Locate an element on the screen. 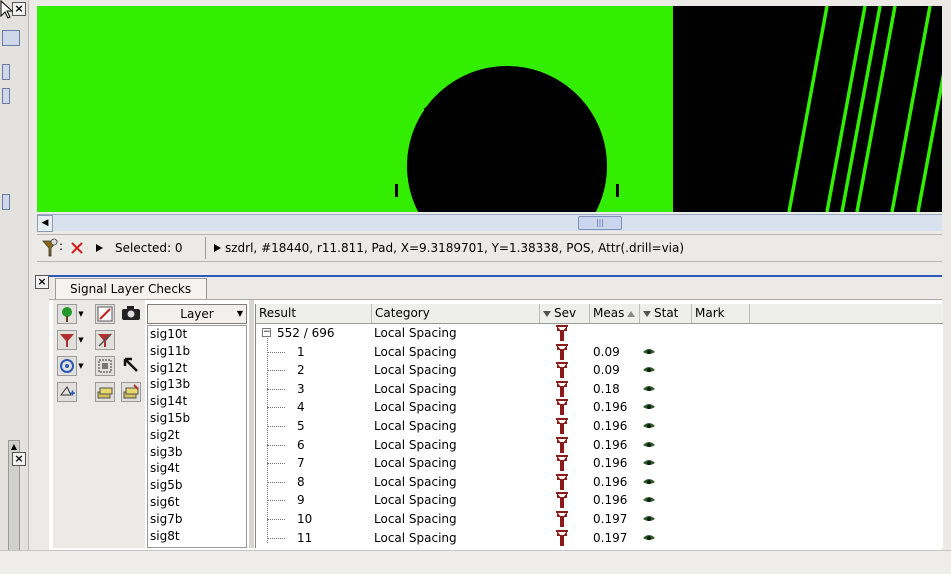  severity-warning-icon is located at coordinates (562, 481).